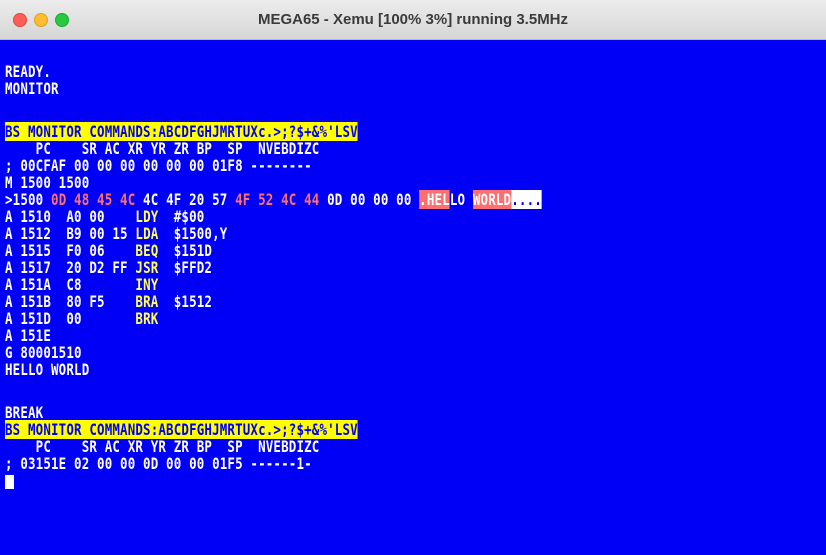 This screenshot has height=555, width=826. What do you see at coordinates (108, 267) in the screenshot?
I see `disasm-line: A 1517 20 D2 FF JSR $FFD2` at bounding box center [108, 267].